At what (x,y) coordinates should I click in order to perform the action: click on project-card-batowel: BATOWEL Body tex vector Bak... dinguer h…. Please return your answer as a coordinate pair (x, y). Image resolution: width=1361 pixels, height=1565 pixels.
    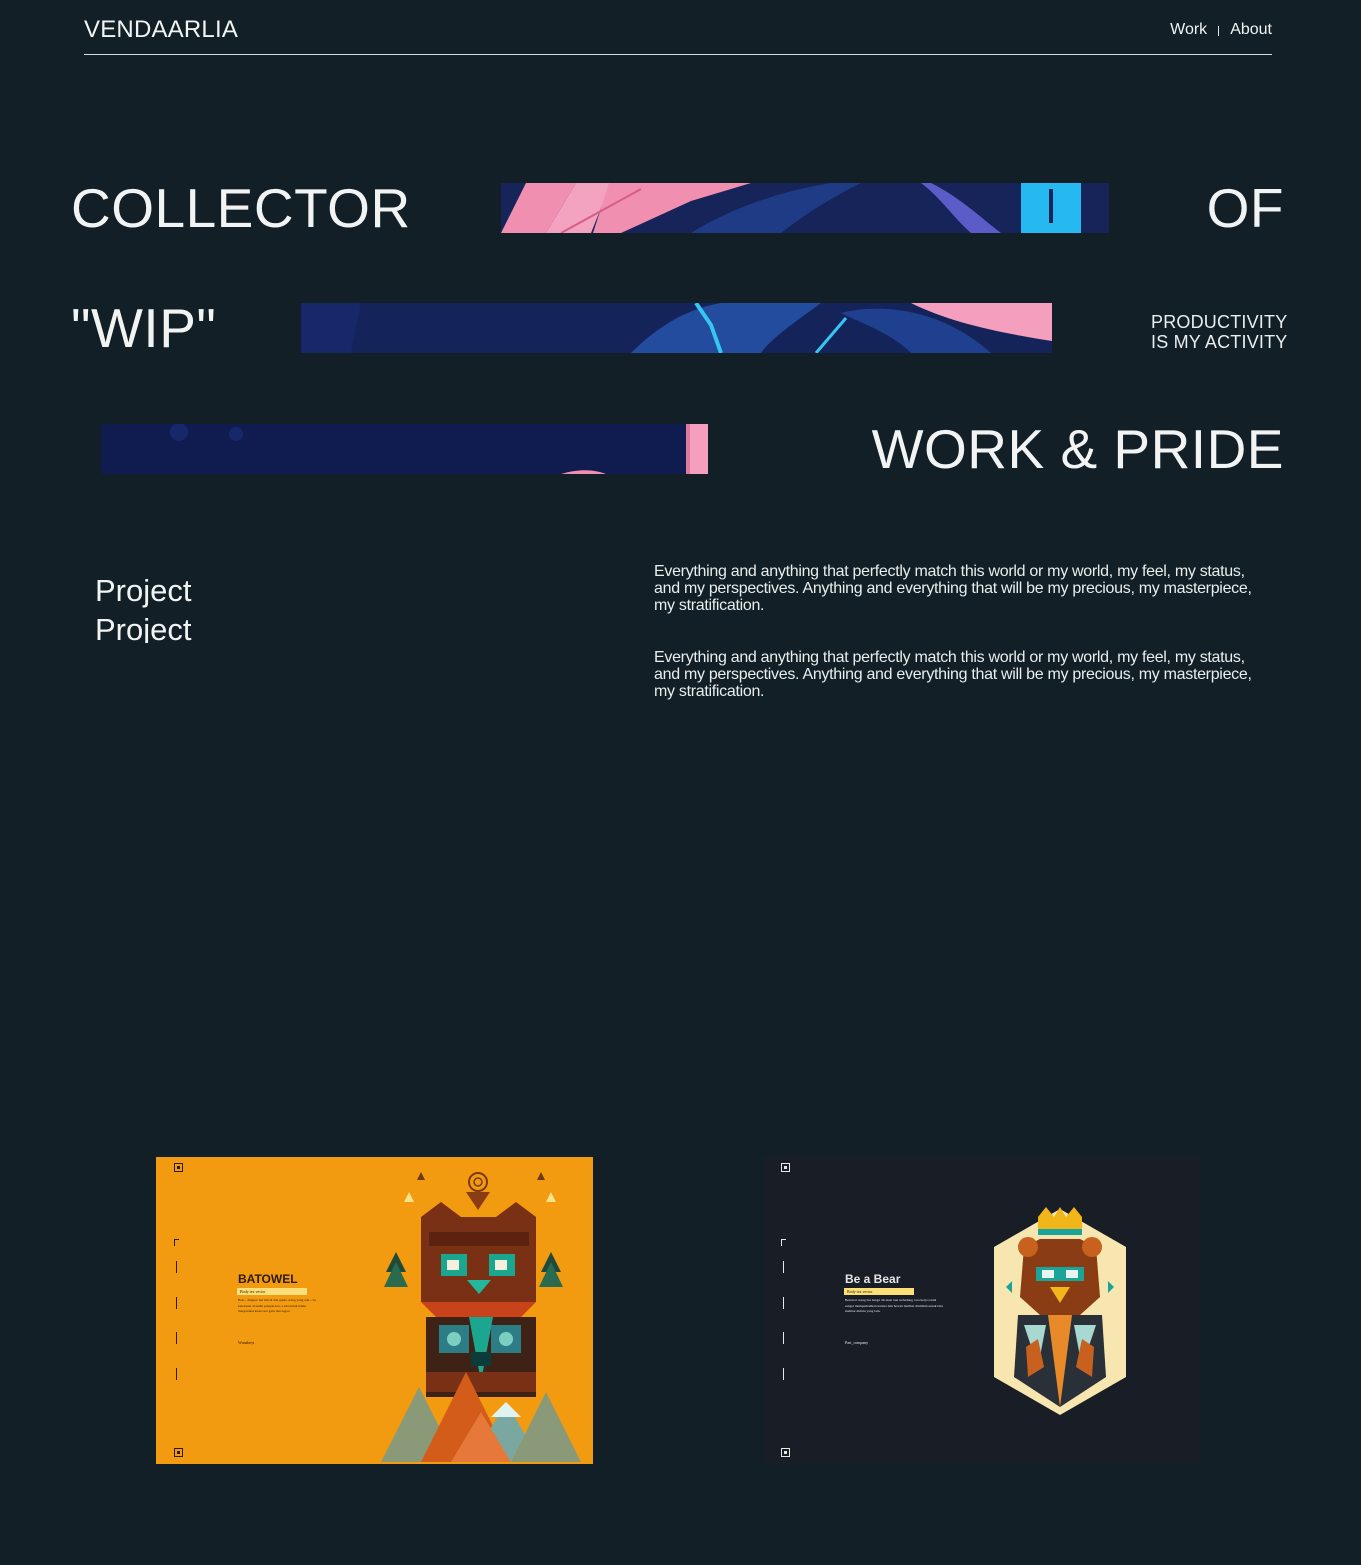
    Looking at the image, I should click on (374, 1310).